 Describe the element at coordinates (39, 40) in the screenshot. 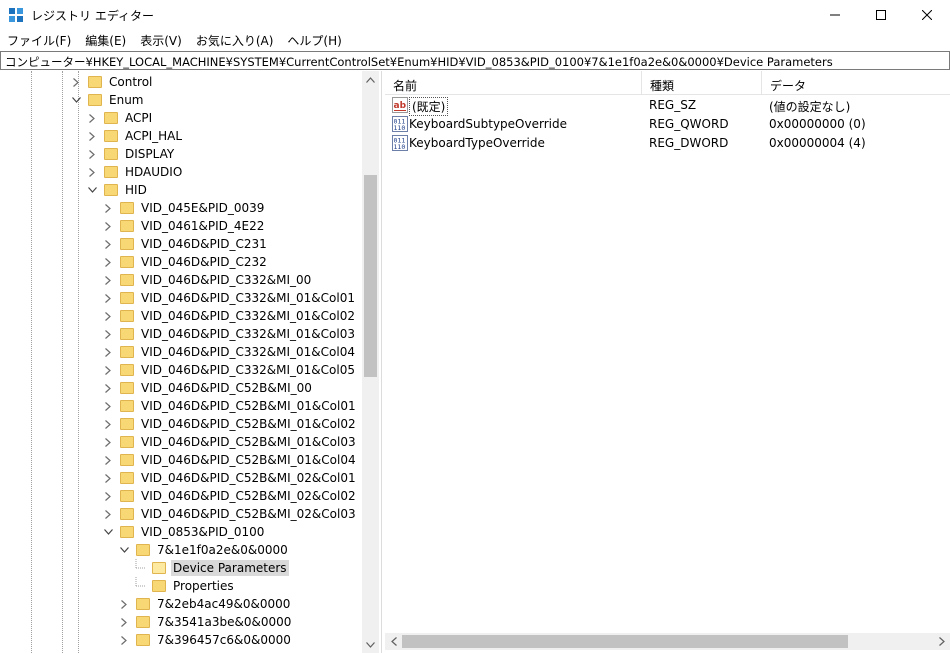

I see `menu-file: ファイル(F)` at that location.